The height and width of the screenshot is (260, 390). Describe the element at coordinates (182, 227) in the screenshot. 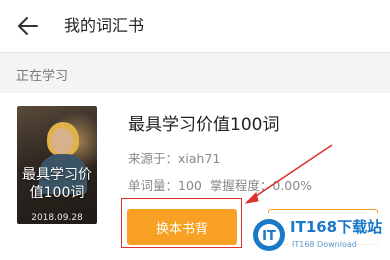

I see `change-book-button: 换本书背` at that location.